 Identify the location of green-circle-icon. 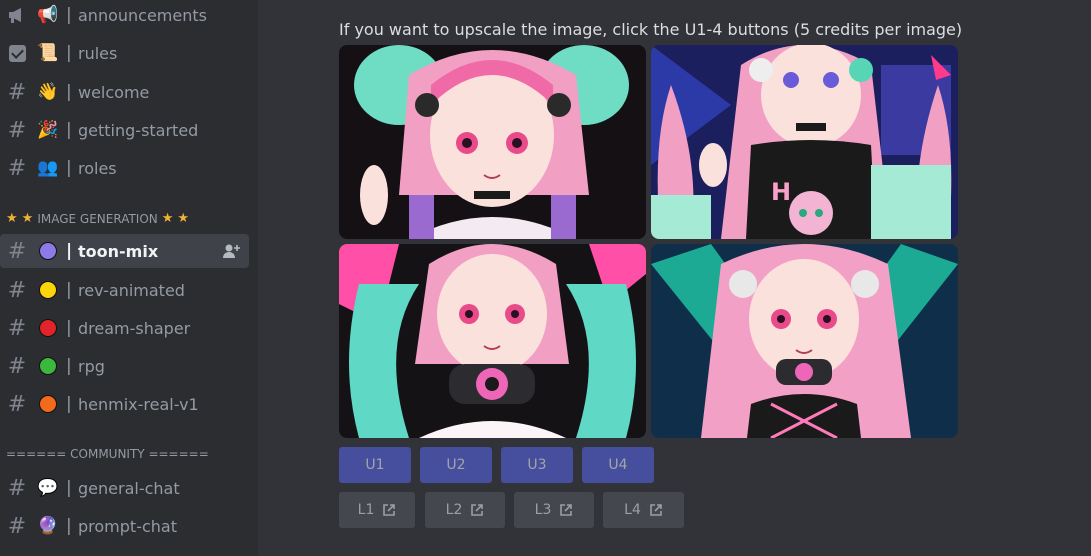
(48, 366).